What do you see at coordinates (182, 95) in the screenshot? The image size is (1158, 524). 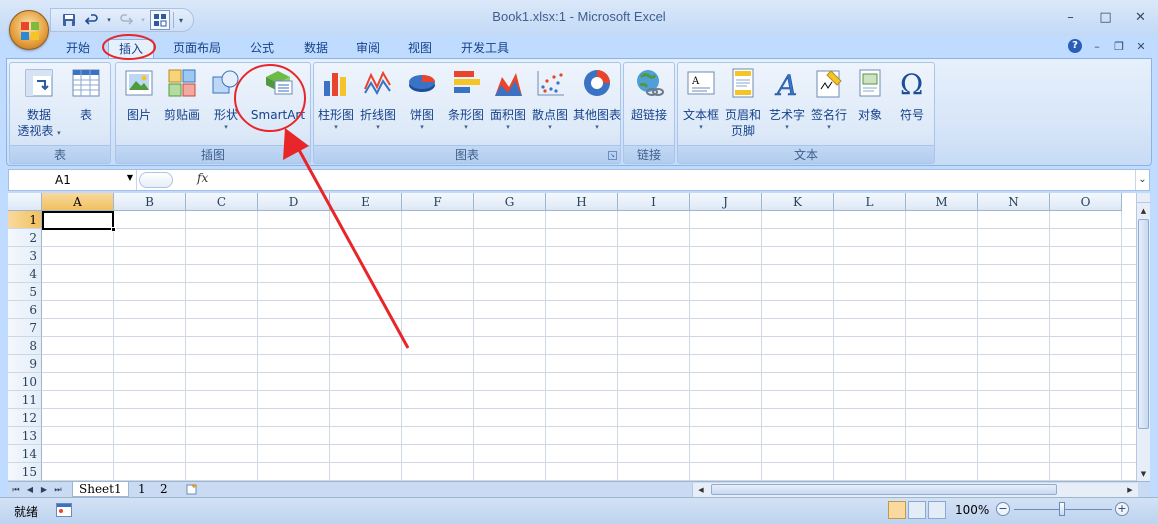 I see `clipart-button: 剪贴画` at bounding box center [182, 95].